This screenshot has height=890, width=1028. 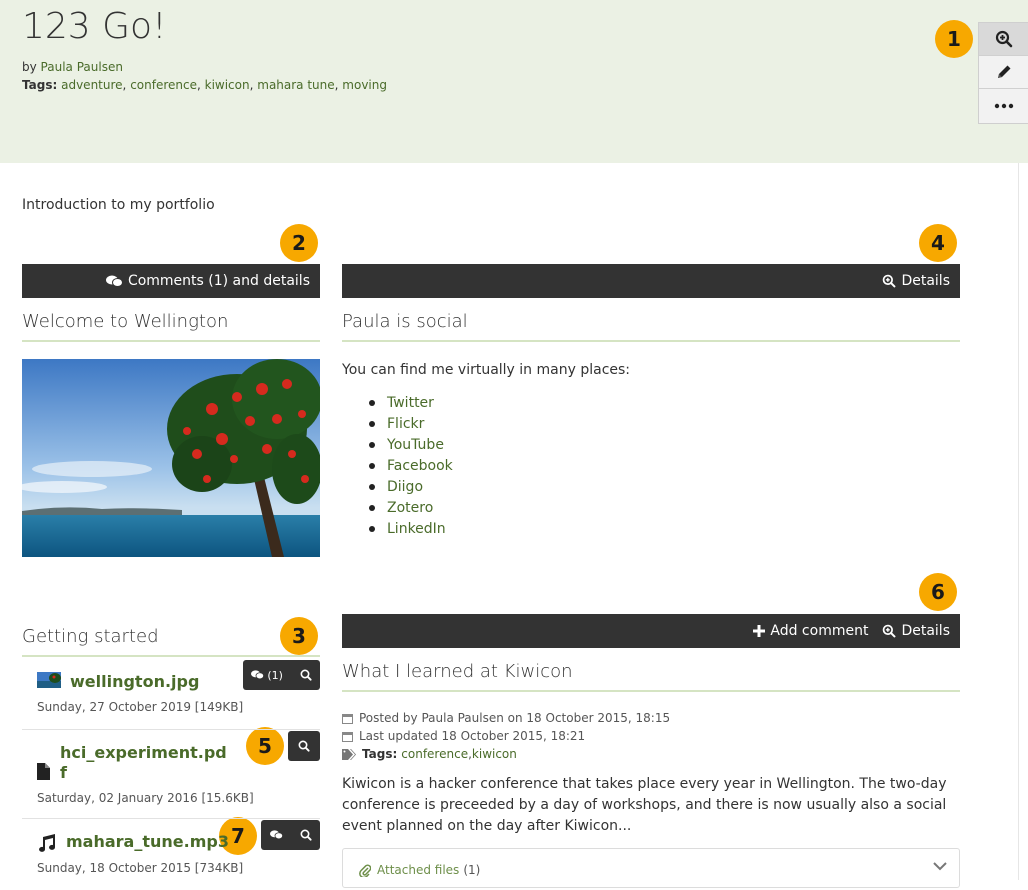 I want to click on image-block-header: Comments (1) and details, so click(x=171, y=281).